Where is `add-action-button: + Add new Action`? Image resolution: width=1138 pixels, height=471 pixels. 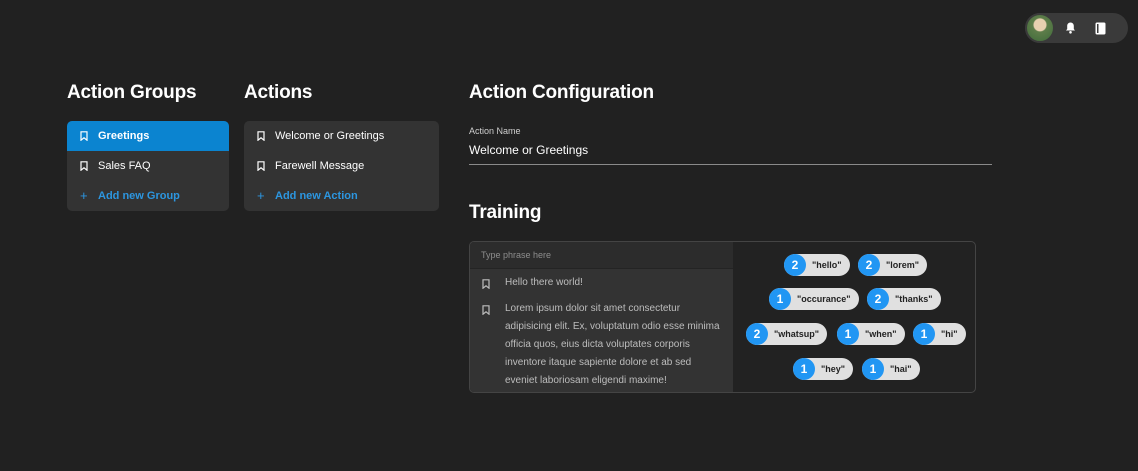 add-action-button: + Add new Action is located at coordinates (341, 196).